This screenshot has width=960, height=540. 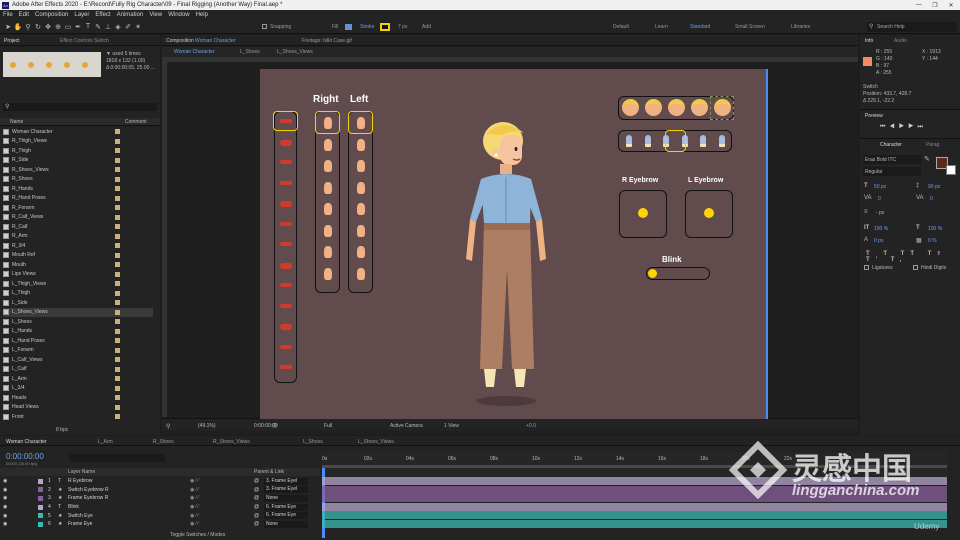 What do you see at coordinates (78, 246) in the screenshot?
I see `project-item: R_3/4` at bounding box center [78, 246].